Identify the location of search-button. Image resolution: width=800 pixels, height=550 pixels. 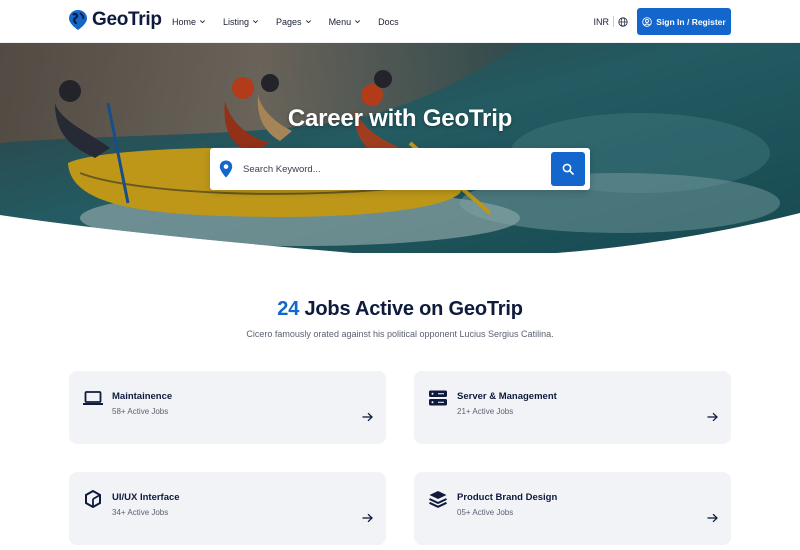
(568, 169).